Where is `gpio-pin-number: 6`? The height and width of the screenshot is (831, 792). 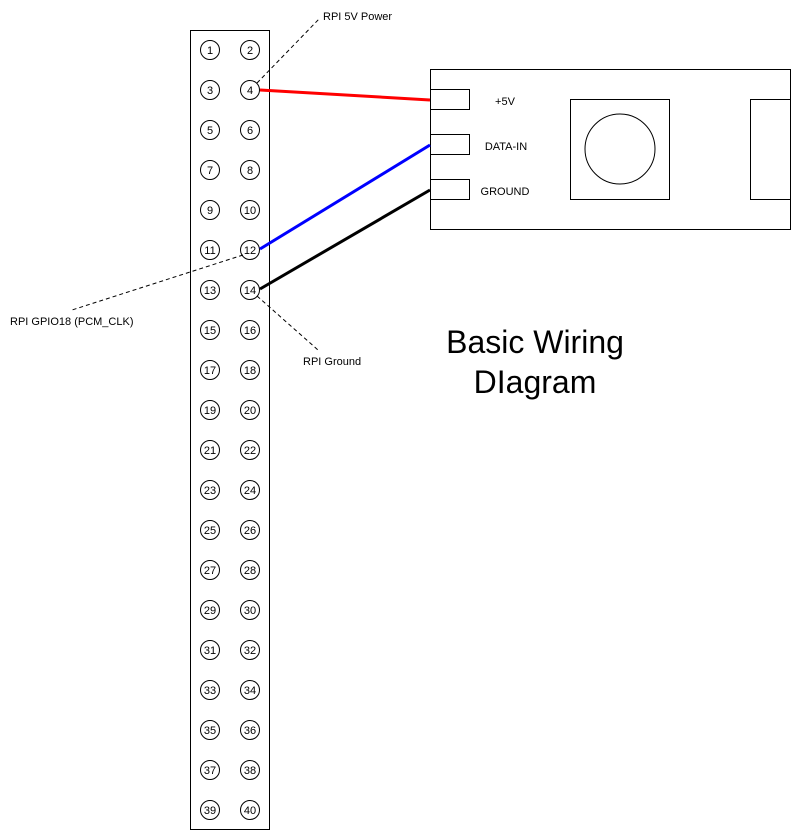
gpio-pin-number: 6 is located at coordinates (250, 131).